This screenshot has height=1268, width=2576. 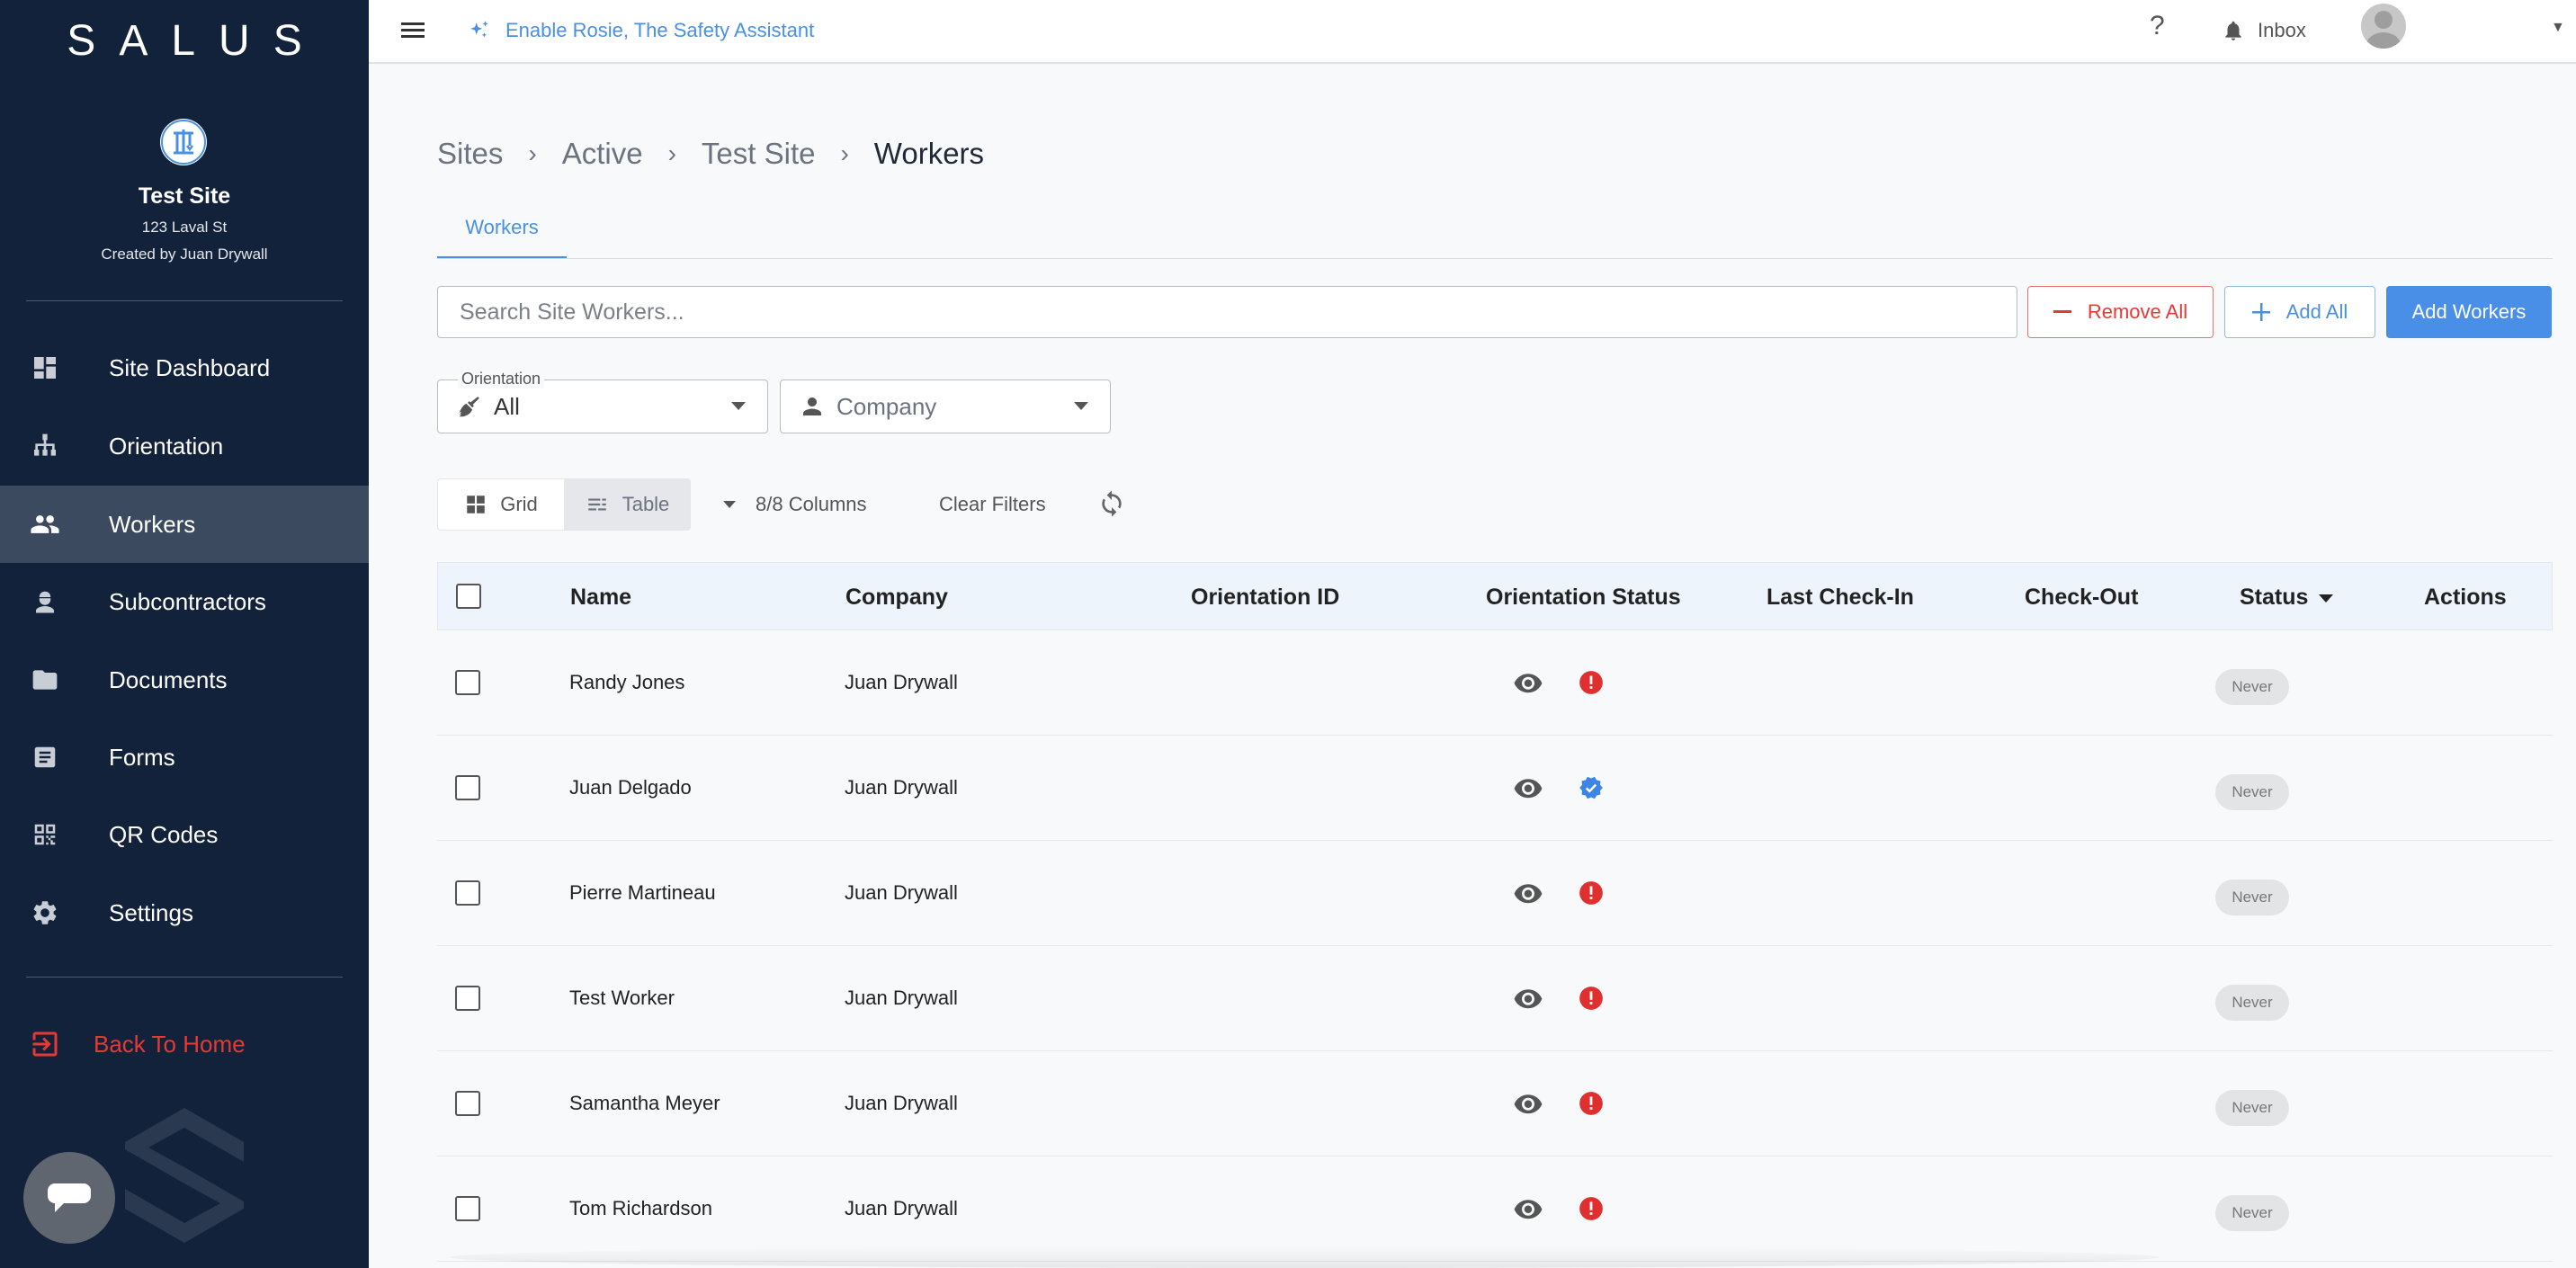 What do you see at coordinates (2299, 312) in the screenshot?
I see `add-all-button: Add All` at bounding box center [2299, 312].